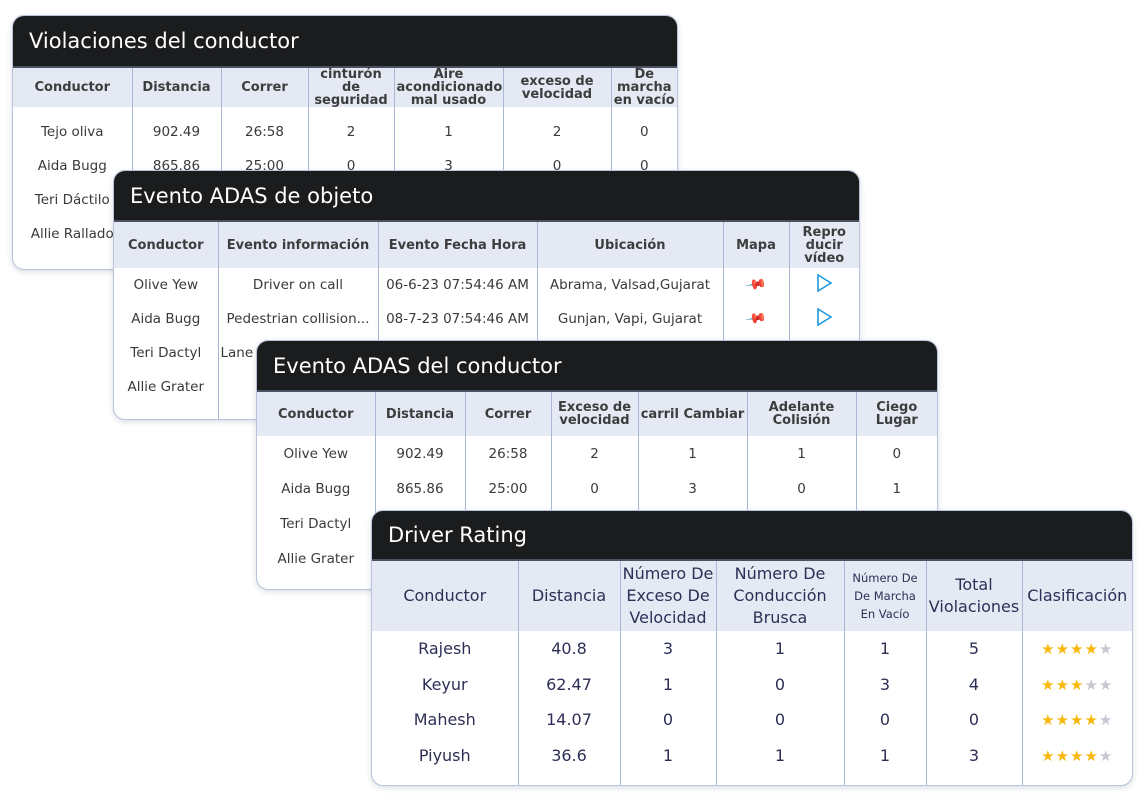 This screenshot has width=1145, height=798. I want to click on column-header: Ciego Lugar, so click(896, 414).